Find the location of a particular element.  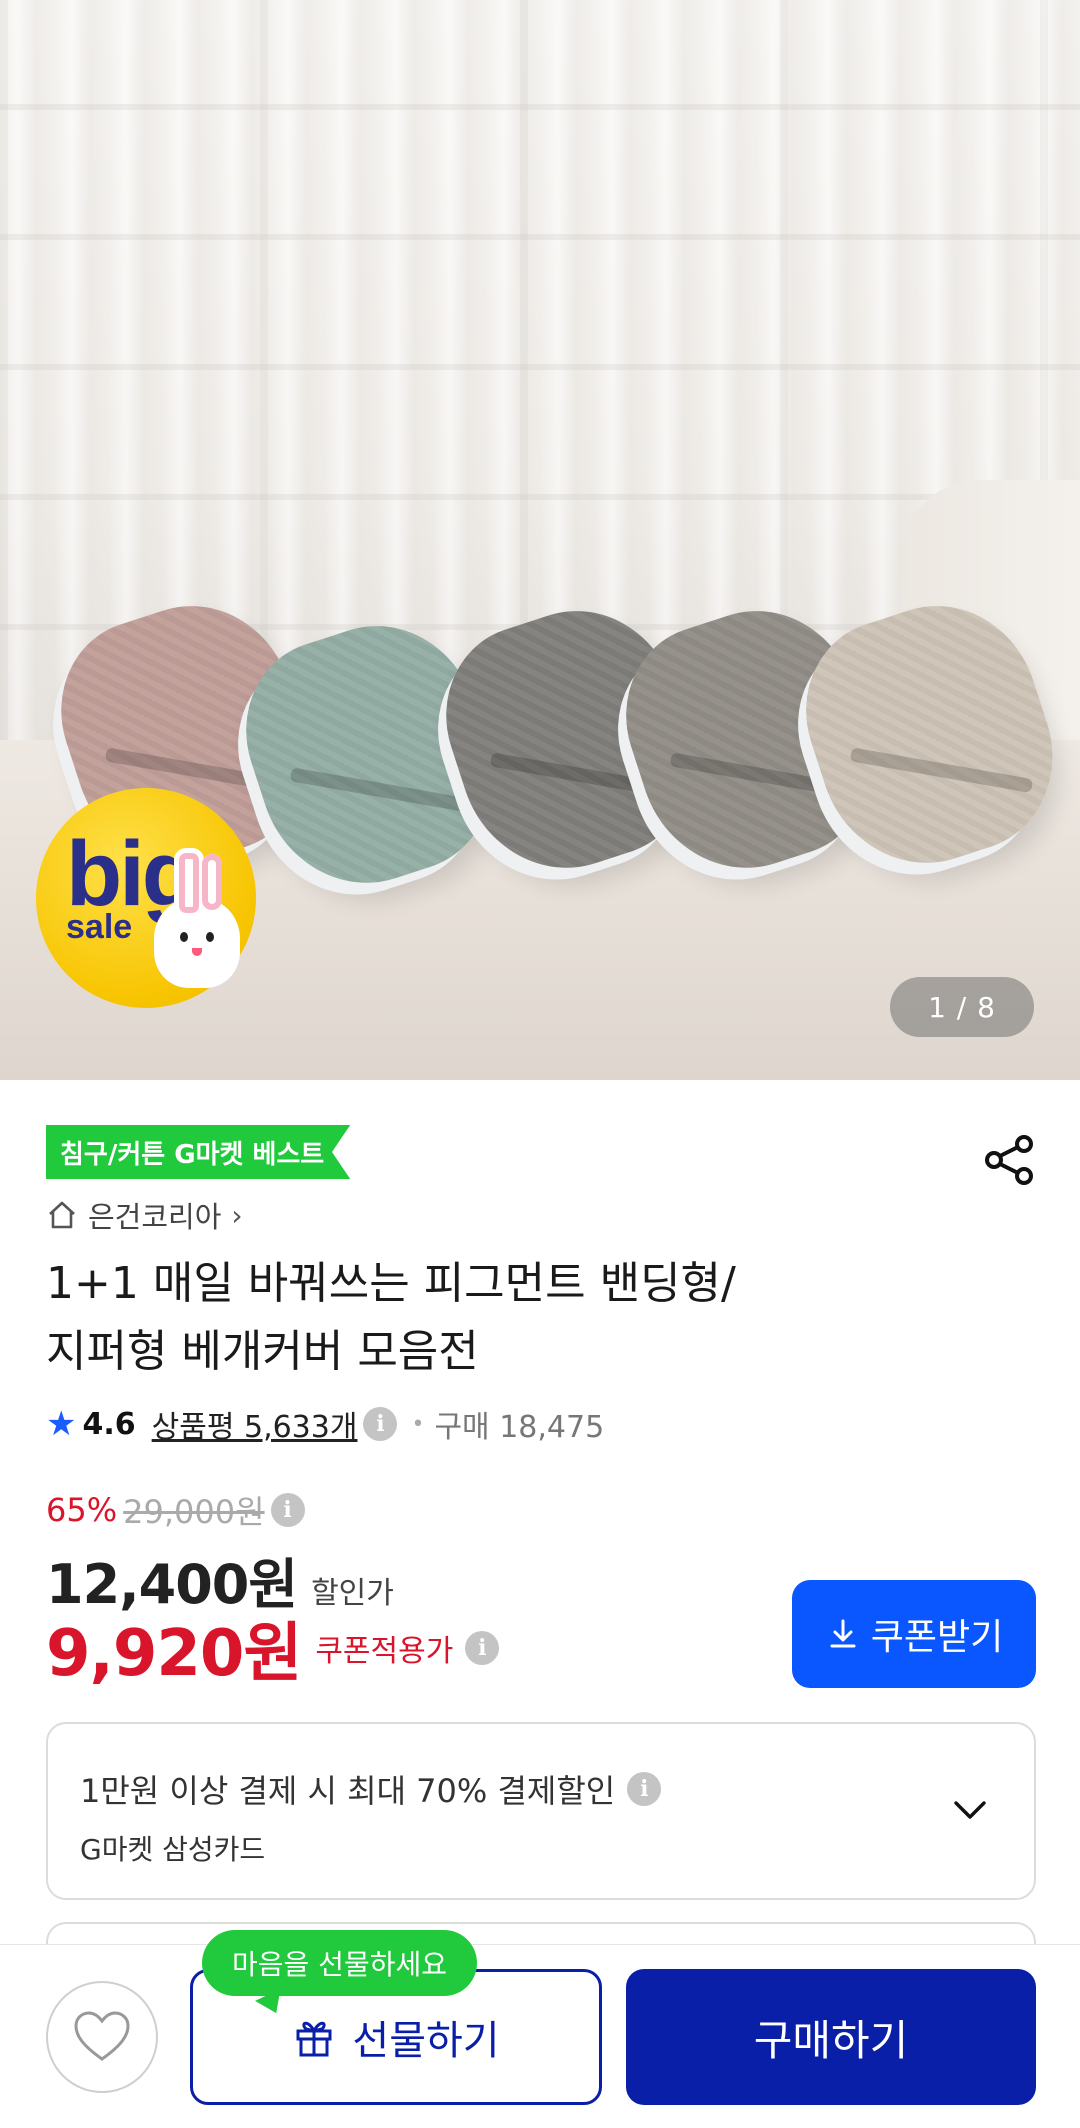

bunny-illustration is located at coordinates (197, 918).